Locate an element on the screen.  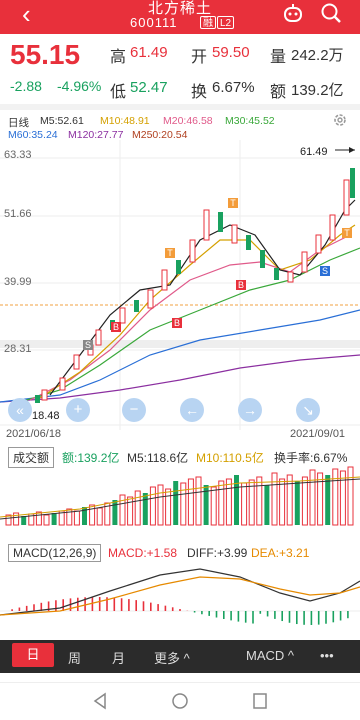
turnover-value: 6.67% is located at coordinates (233, 87).